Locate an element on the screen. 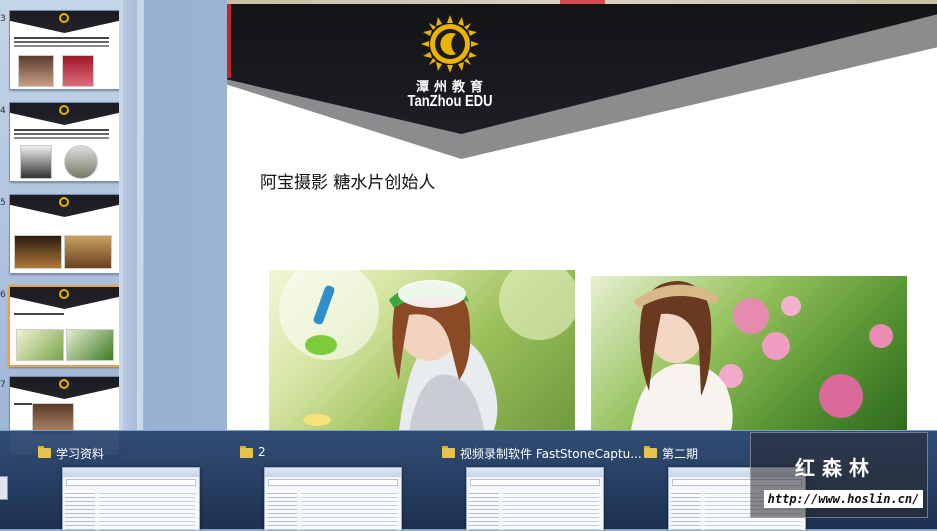 Image resolution: width=937 pixels, height=531 pixels. thumbnails-scroll-thumb is located at coordinates (130, 215).